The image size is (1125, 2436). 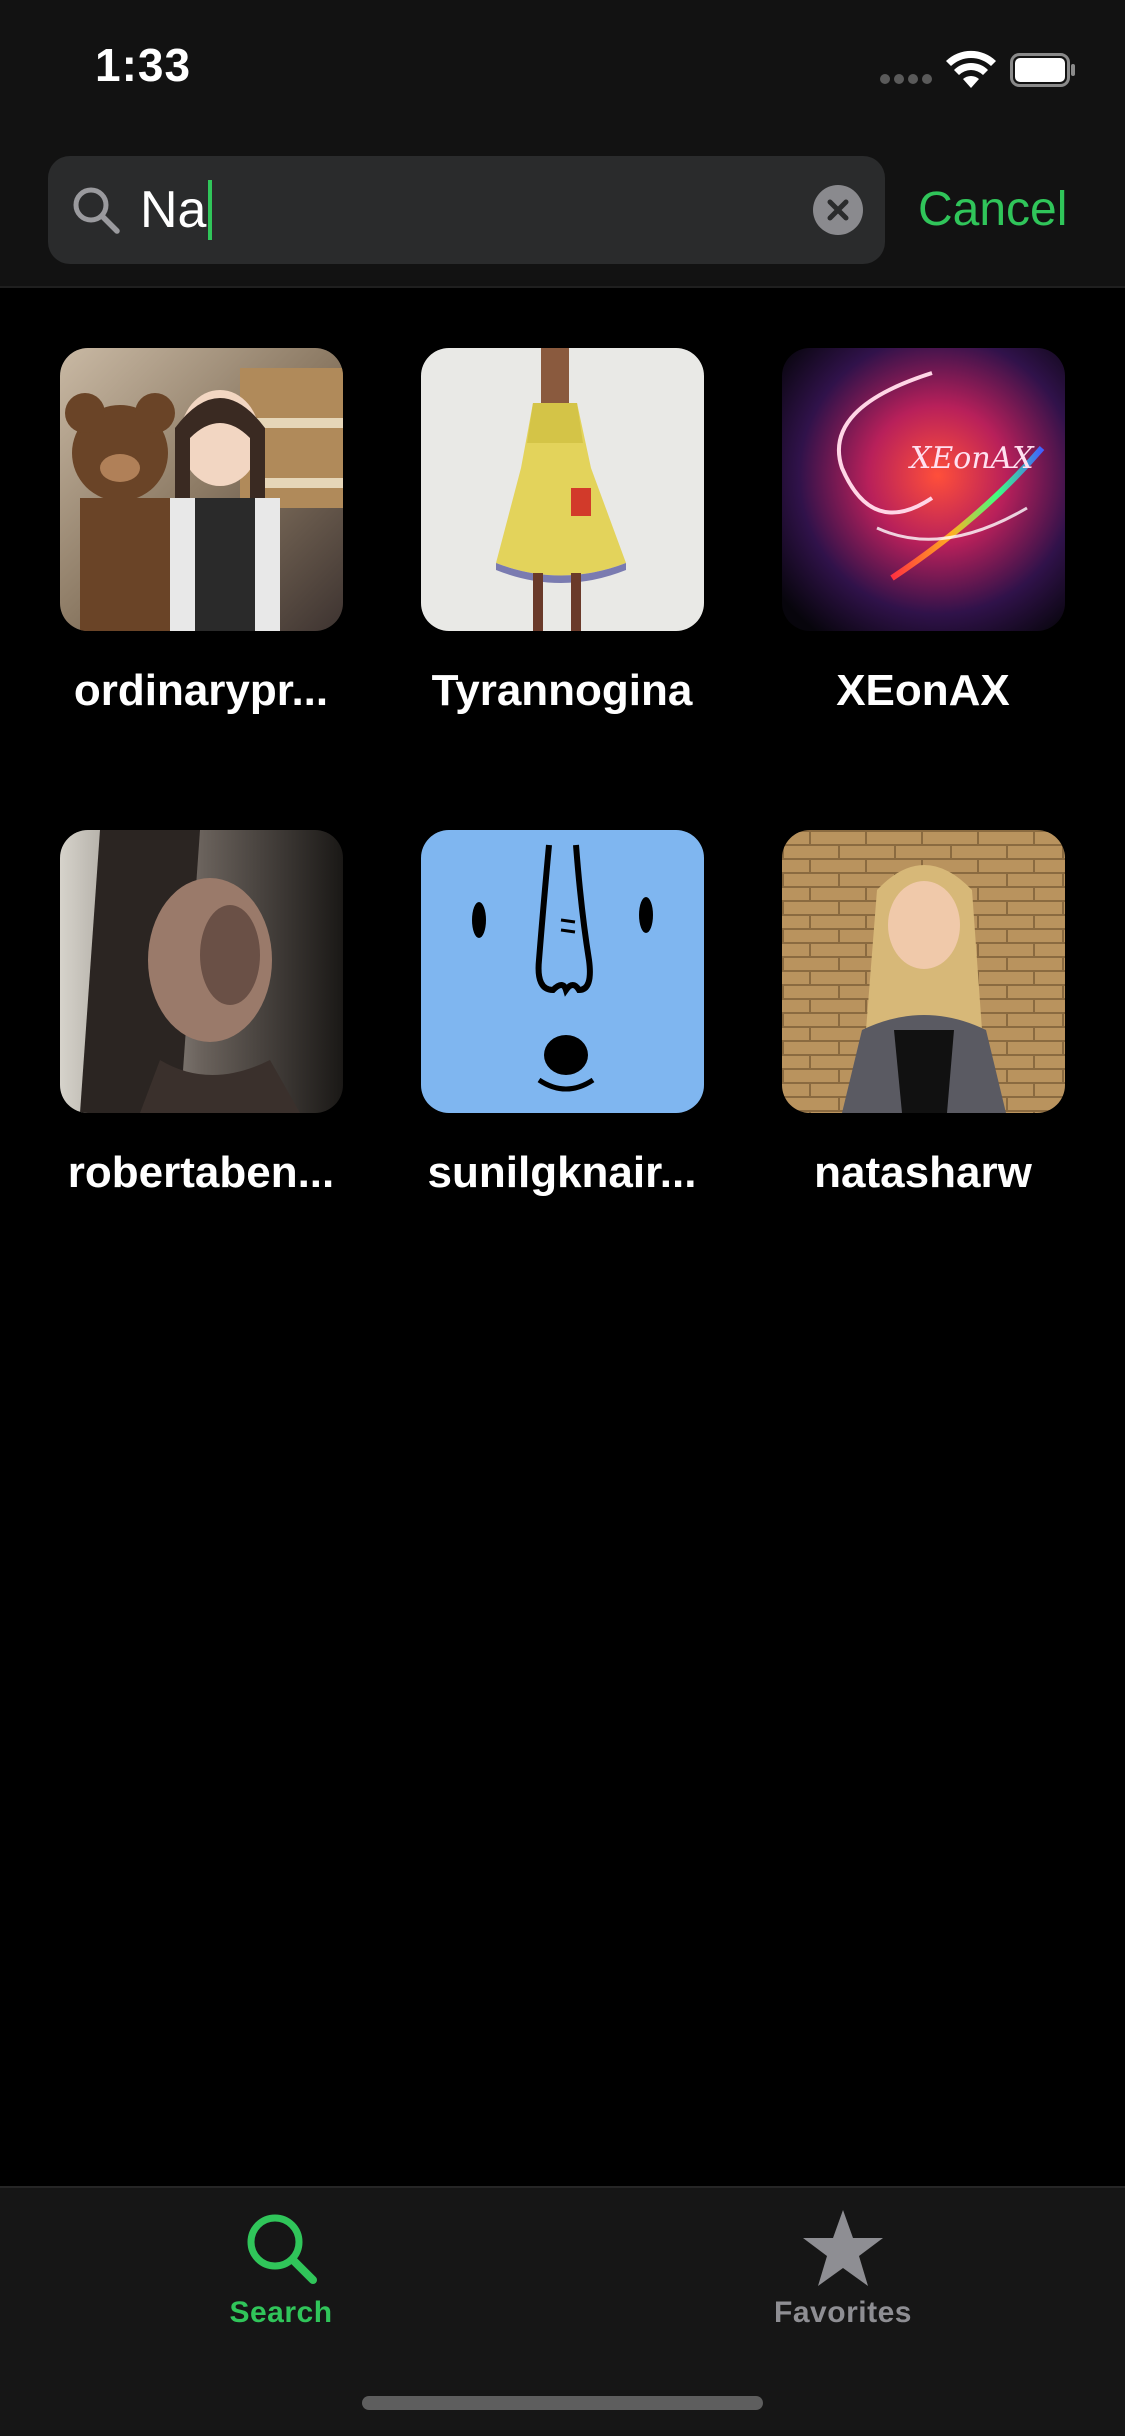 I want to click on result-name: Tyrannogina, so click(x=562, y=690).